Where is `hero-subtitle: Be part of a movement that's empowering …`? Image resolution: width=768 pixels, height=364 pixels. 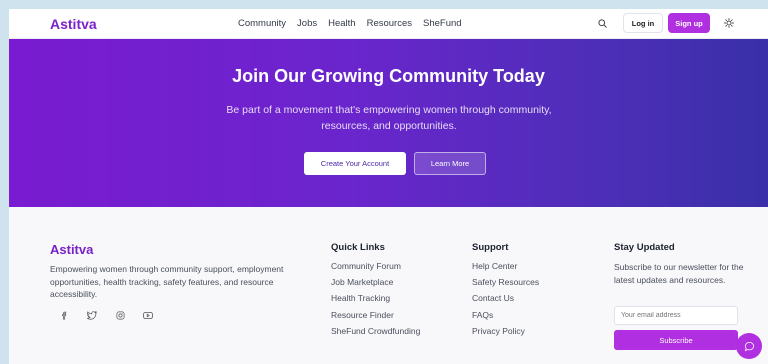 hero-subtitle: Be part of a movement that's empowering … is located at coordinates (389, 118).